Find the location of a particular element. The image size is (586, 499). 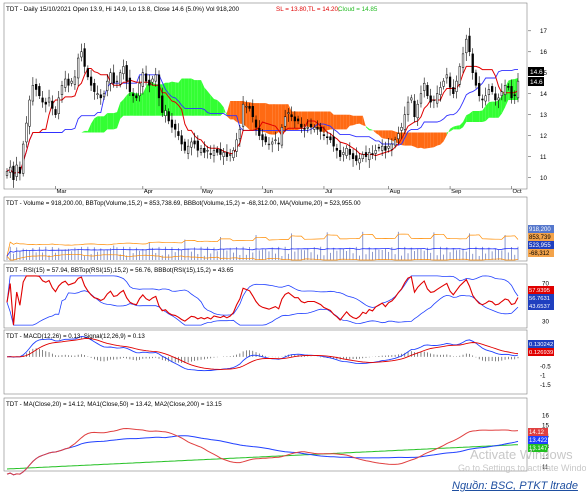

volume-label-ma: 523,955 is located at coordinates (540, 246).